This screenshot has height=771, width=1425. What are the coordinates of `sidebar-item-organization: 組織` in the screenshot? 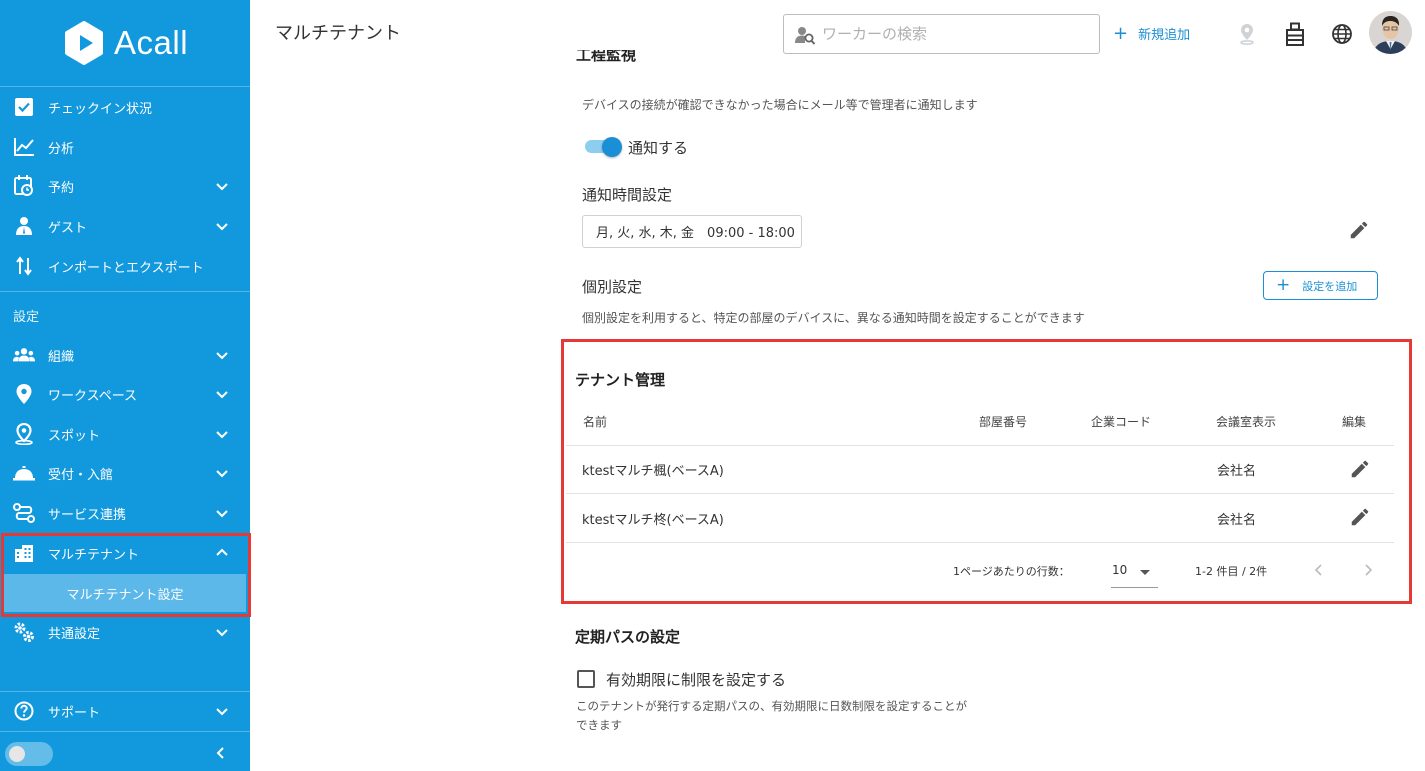 It's located at (125, 355).